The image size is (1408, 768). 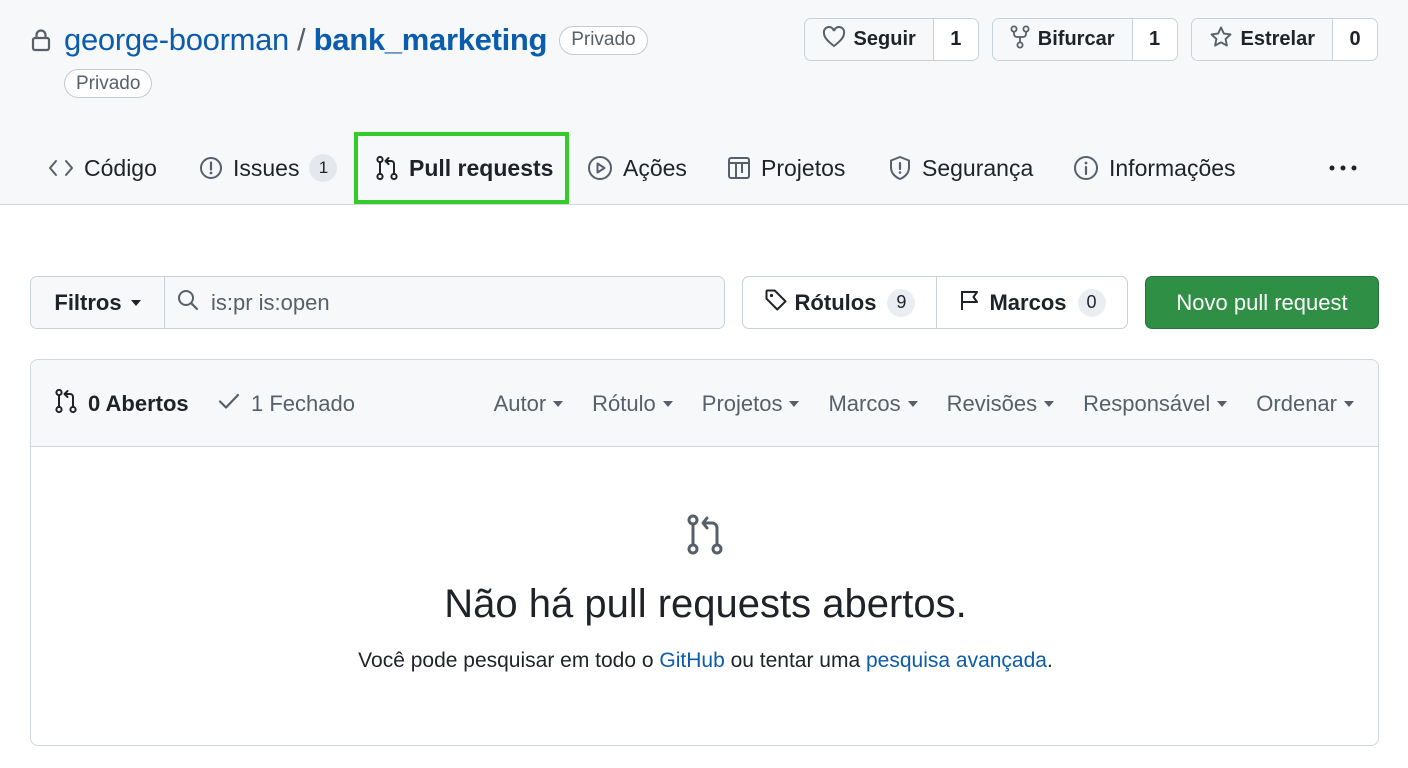 I want to click on watch-button: Seguir, so click(x=869, y=39).